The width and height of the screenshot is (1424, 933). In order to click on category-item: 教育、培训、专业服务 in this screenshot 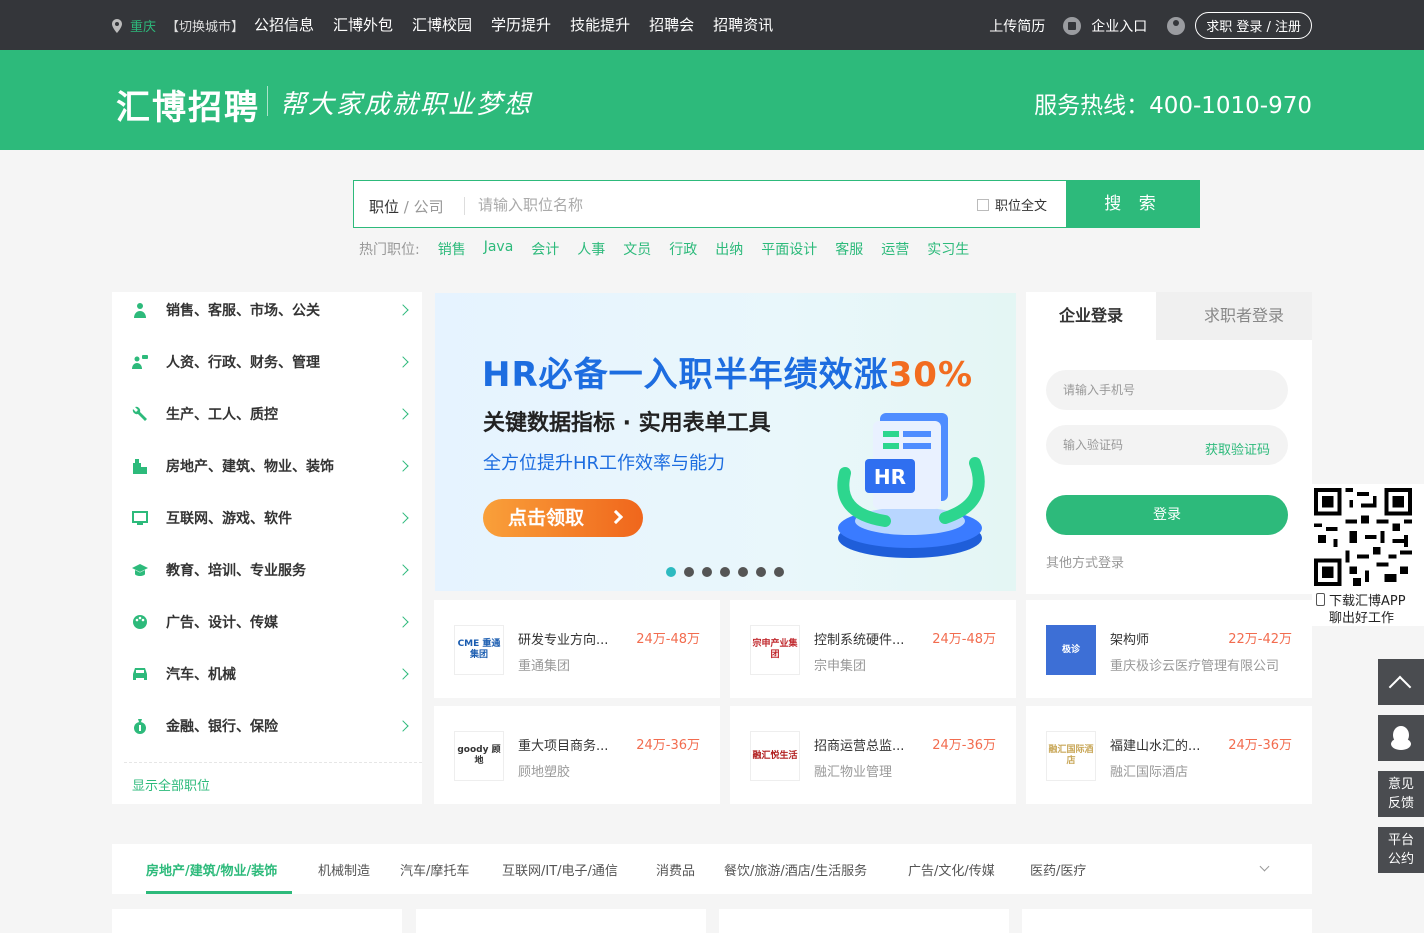, I will do `click(267, 578)`.